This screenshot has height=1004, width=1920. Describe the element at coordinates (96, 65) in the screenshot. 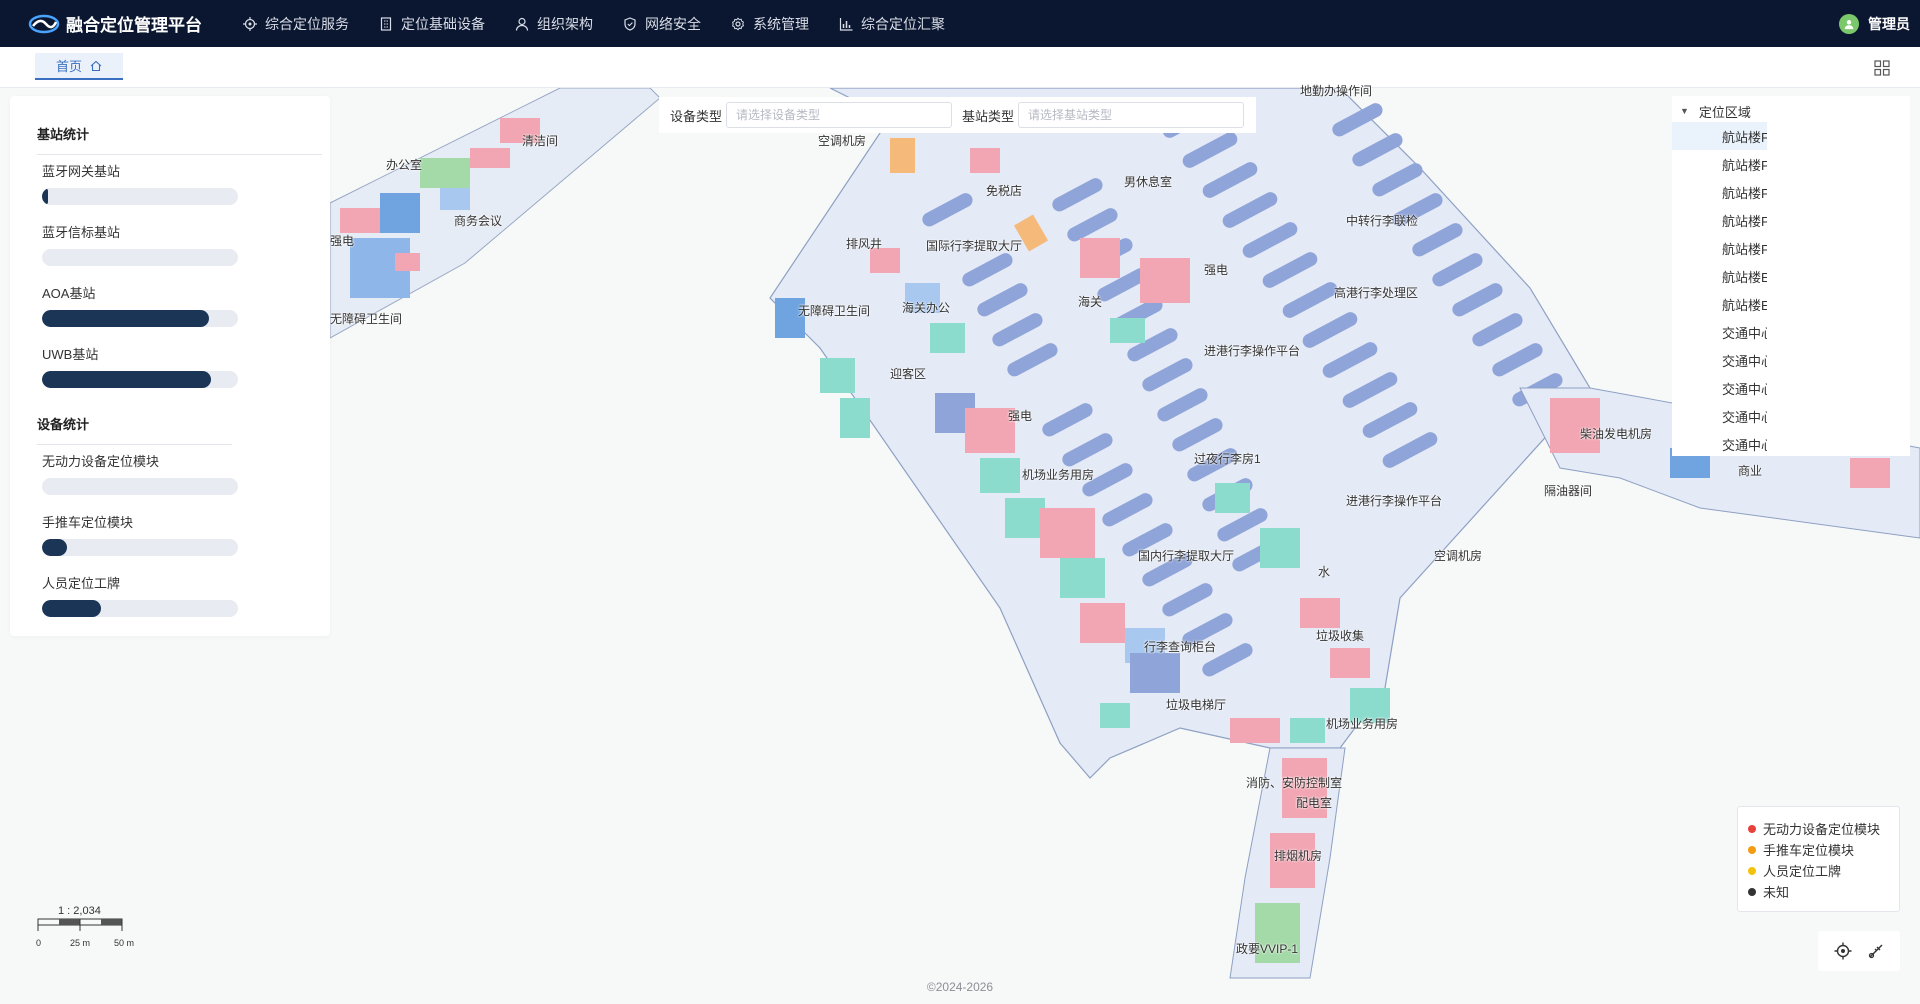

I see `home-icon` at that location.